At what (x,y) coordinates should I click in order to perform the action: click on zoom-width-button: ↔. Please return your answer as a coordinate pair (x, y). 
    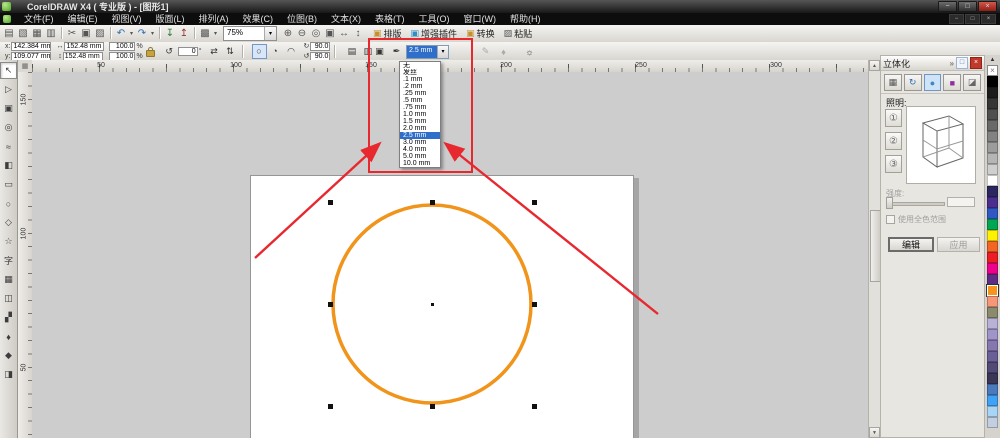
    Looking at the image, I should click on (344, 34).